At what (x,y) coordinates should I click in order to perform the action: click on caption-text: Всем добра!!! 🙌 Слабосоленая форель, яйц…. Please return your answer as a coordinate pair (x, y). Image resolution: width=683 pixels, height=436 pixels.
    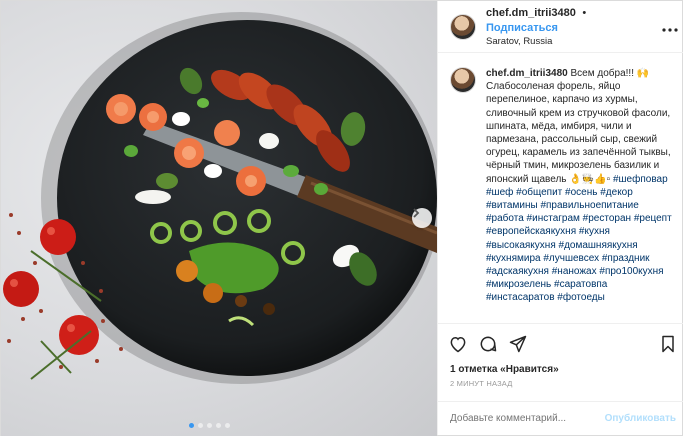
    Looking at the image, I should click on (578, 126).